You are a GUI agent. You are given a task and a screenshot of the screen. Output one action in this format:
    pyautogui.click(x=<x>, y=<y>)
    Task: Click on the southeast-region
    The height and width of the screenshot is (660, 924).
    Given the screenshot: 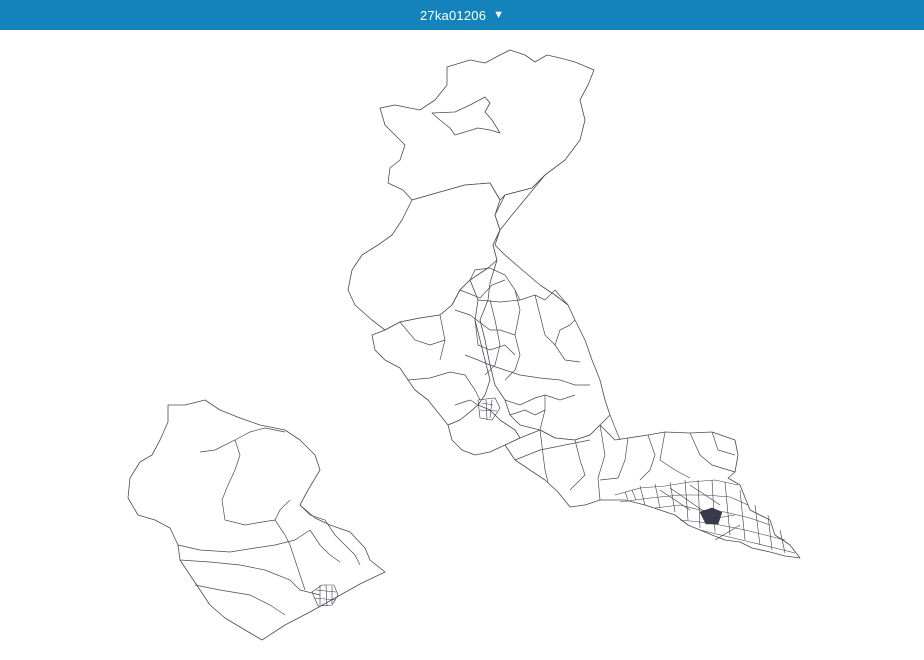 What is the action you would take?
    pyautogui.click(x=652, y=486)
    